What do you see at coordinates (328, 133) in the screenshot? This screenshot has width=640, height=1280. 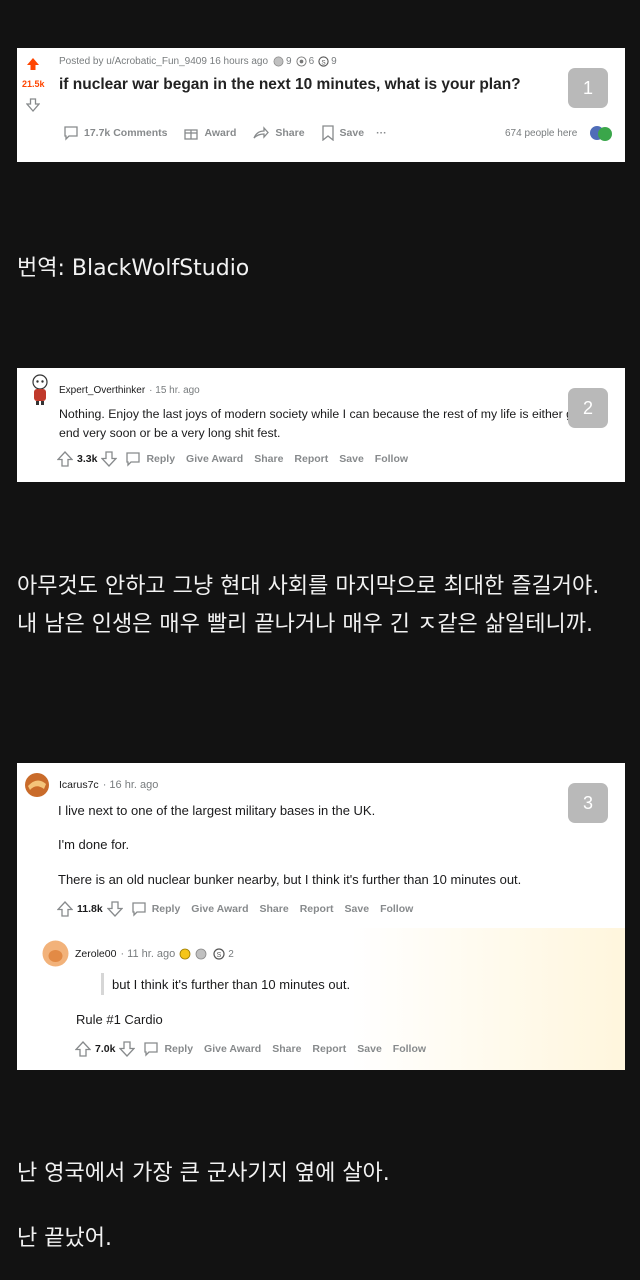 I see `bookmark-icon` at bounding box center [328, 133].